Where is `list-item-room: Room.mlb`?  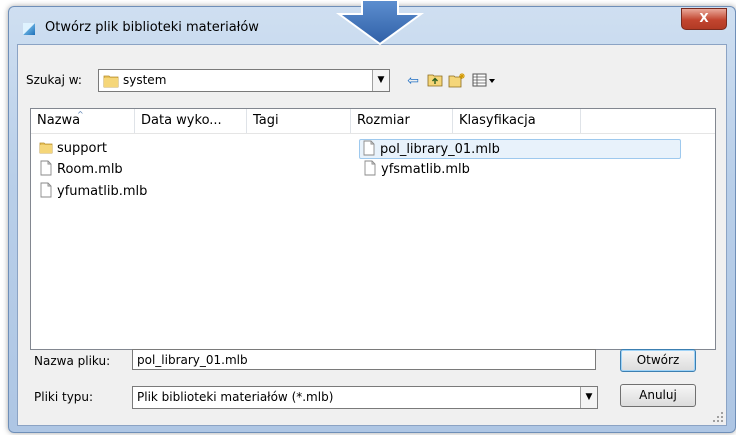
list-item-room: Room.mlb is located at coordinates (80, 170).